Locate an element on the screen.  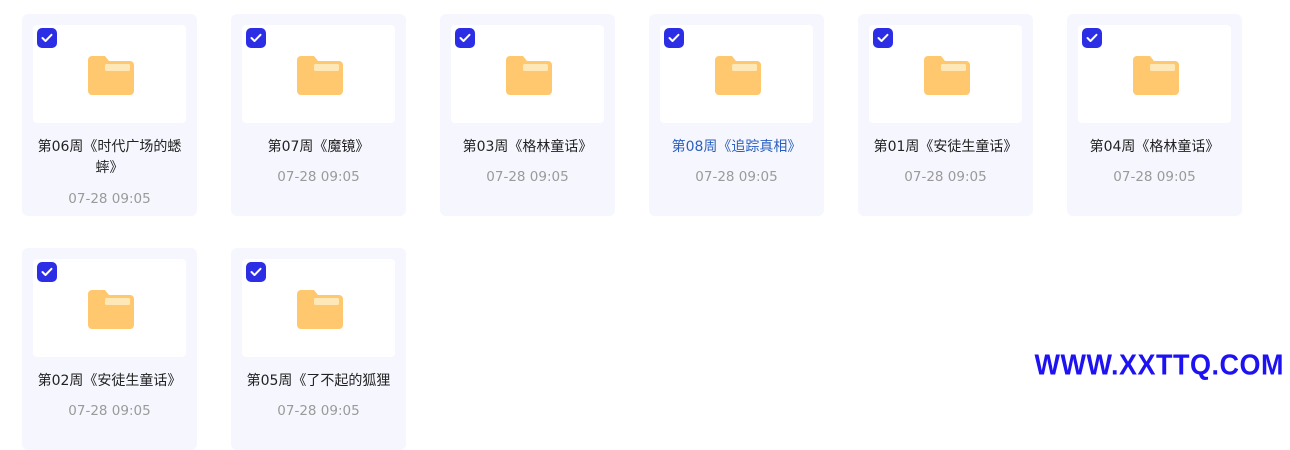
folder-card: 第08周《追踪真相》 07-28 09:05 is located at coordinates (736, 115).